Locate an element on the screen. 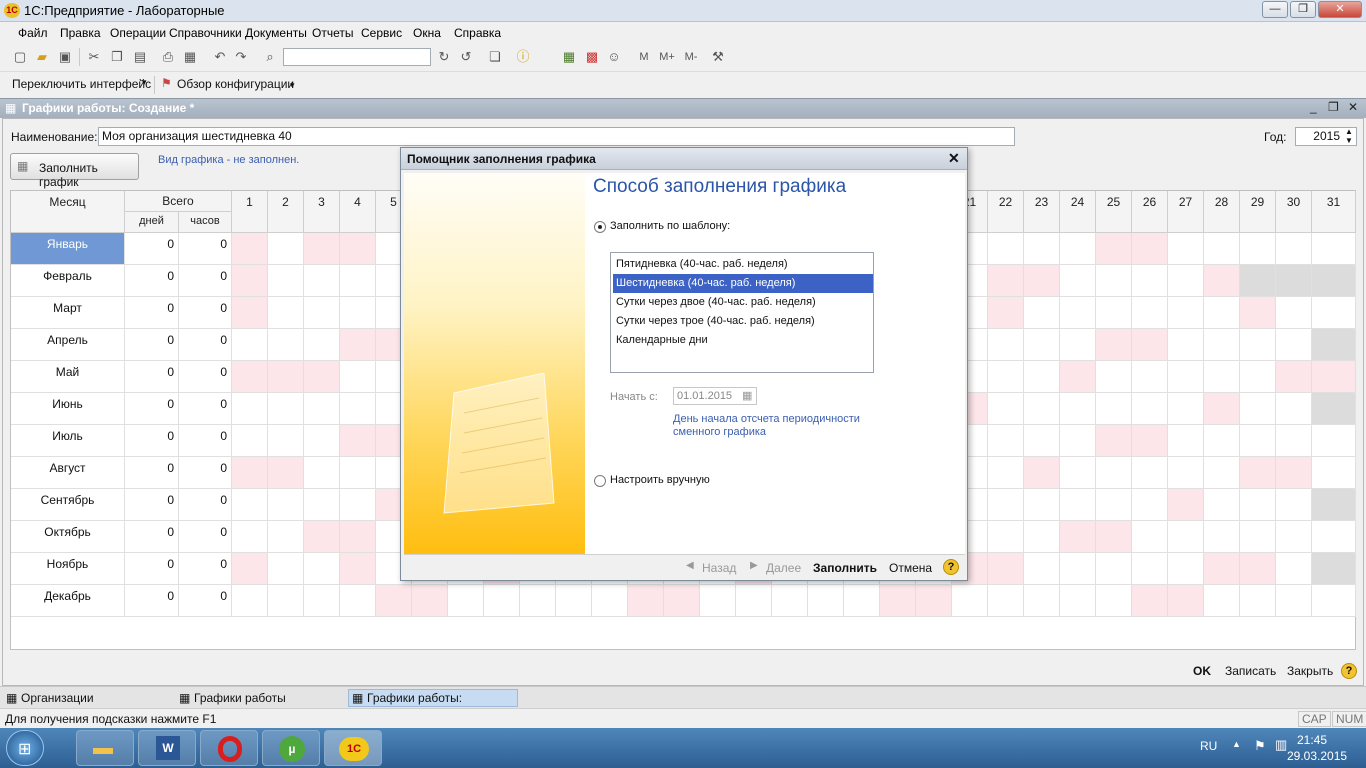  tray-expand-icon: ▲ is located at coordinates (1236, 744).